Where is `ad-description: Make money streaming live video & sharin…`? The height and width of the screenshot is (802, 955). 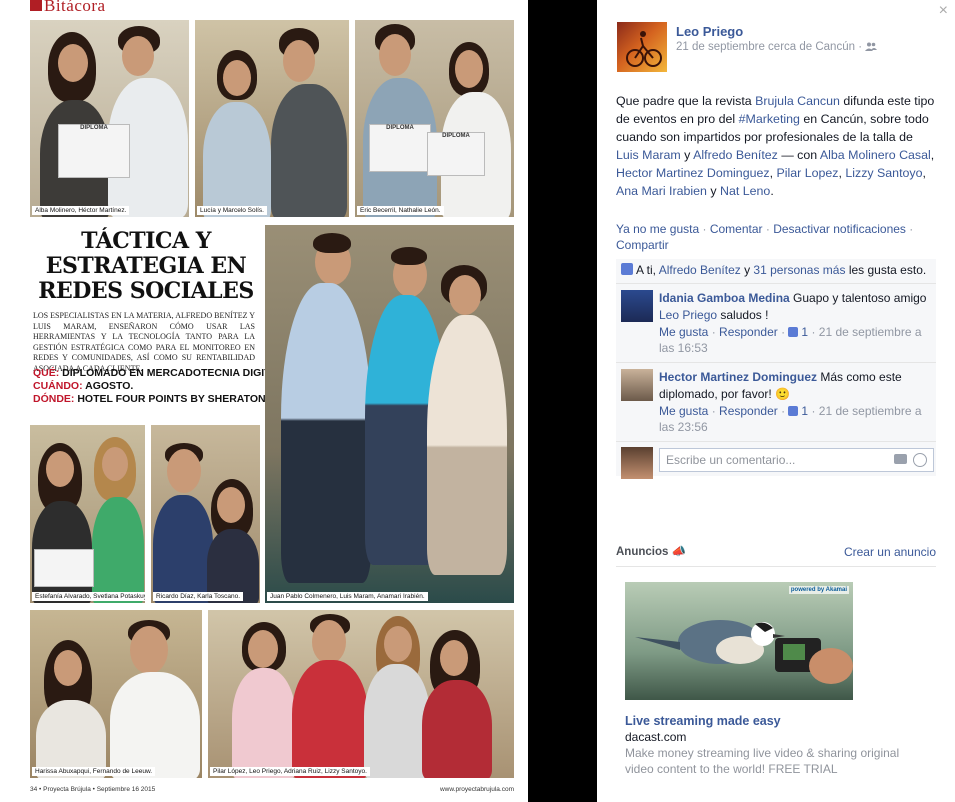
ad-description: Make money streaming live video & sharin… is located at coordinates (762, 761).